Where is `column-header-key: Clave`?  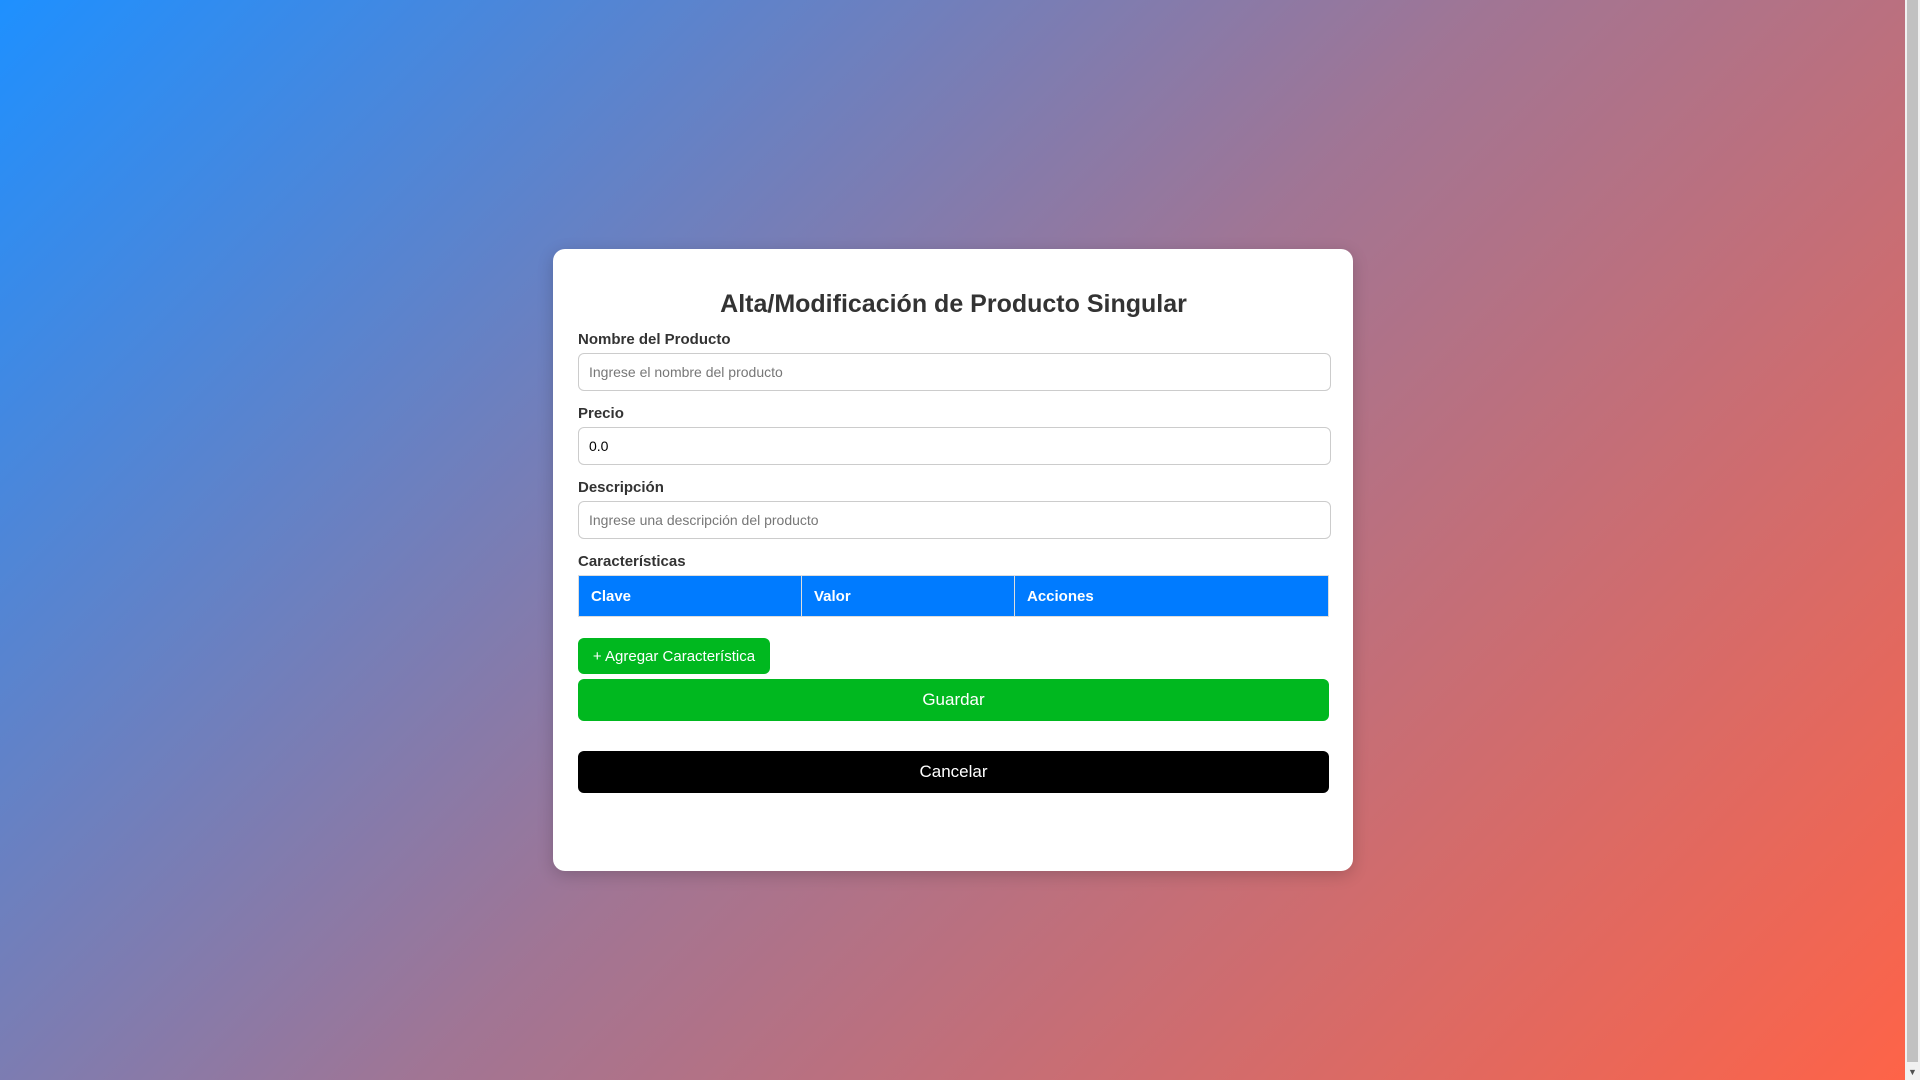 column-header-key: Clave is located at coordinates (690, 596).